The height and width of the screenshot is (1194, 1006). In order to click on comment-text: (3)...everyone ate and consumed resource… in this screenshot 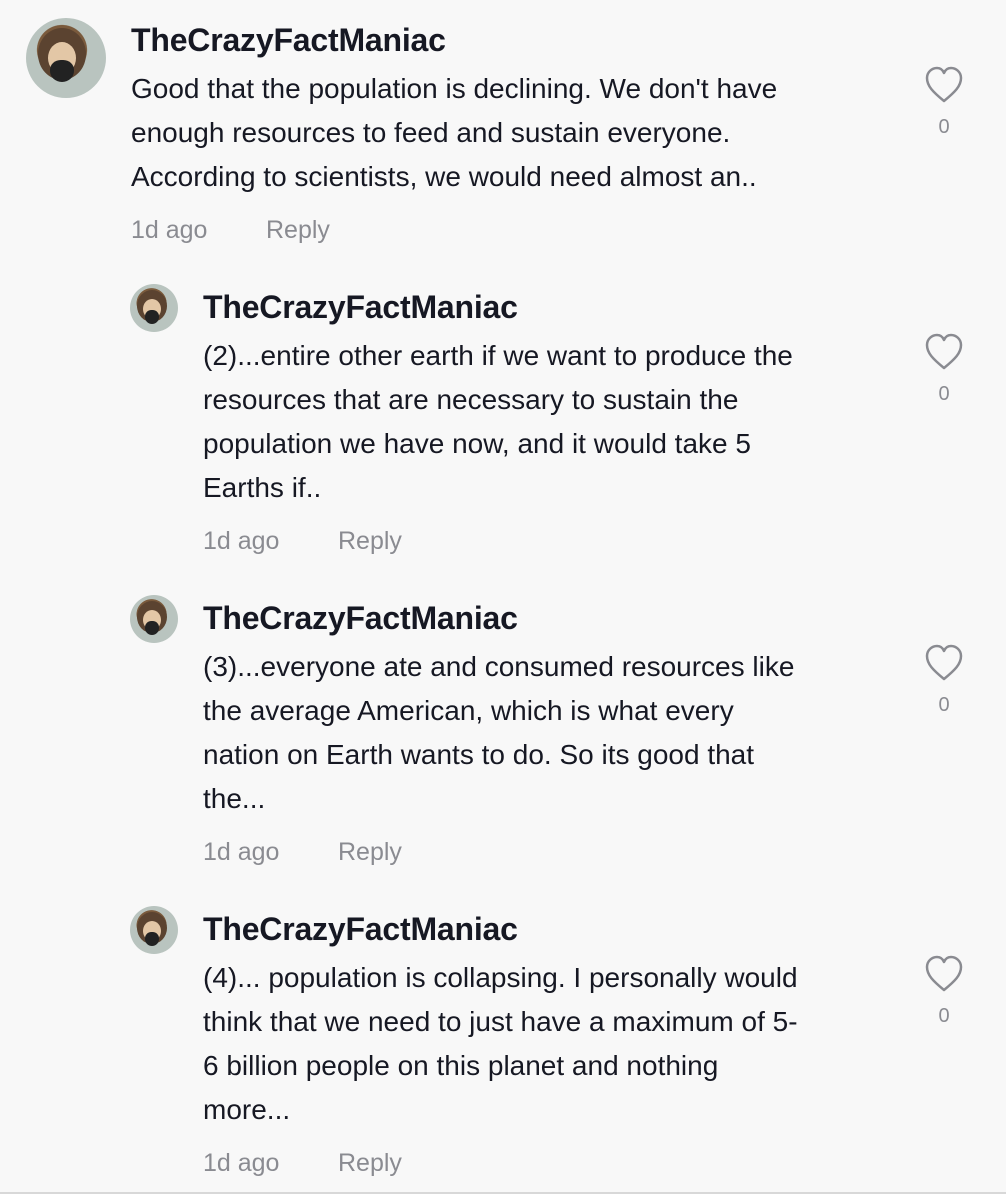, I will do `click(499, 732)`.